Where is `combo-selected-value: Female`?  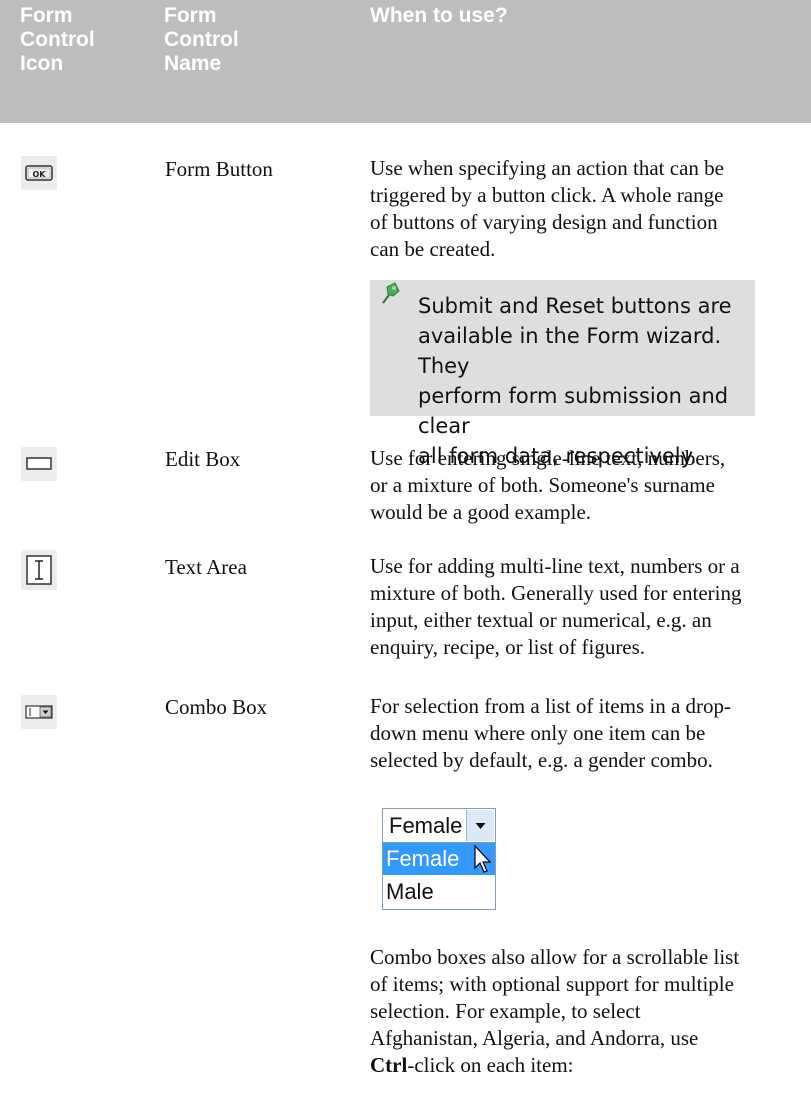 combo-selected-value: Female is located at coordinates (426, 825).